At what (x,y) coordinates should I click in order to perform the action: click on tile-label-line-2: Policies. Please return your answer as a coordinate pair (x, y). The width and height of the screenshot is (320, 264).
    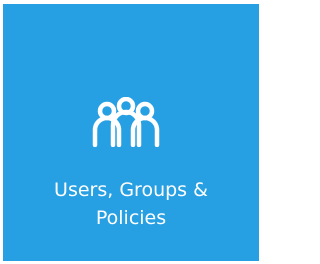
    Looking at the image, I should click on (131, 218).